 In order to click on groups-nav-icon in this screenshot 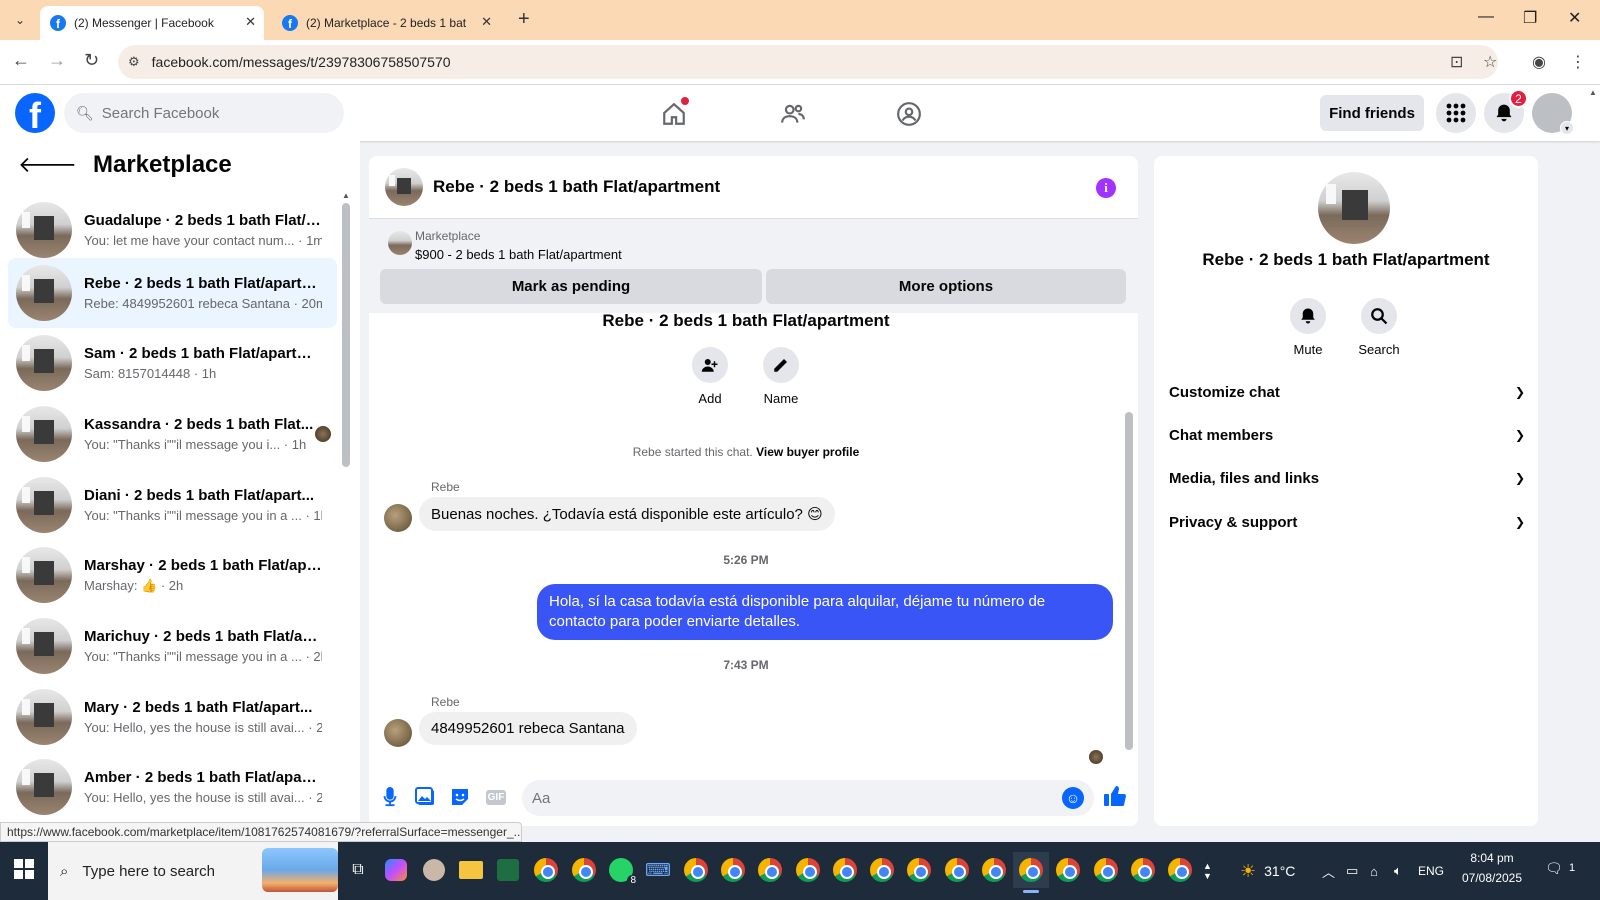, I will do `click(909, 114)`.